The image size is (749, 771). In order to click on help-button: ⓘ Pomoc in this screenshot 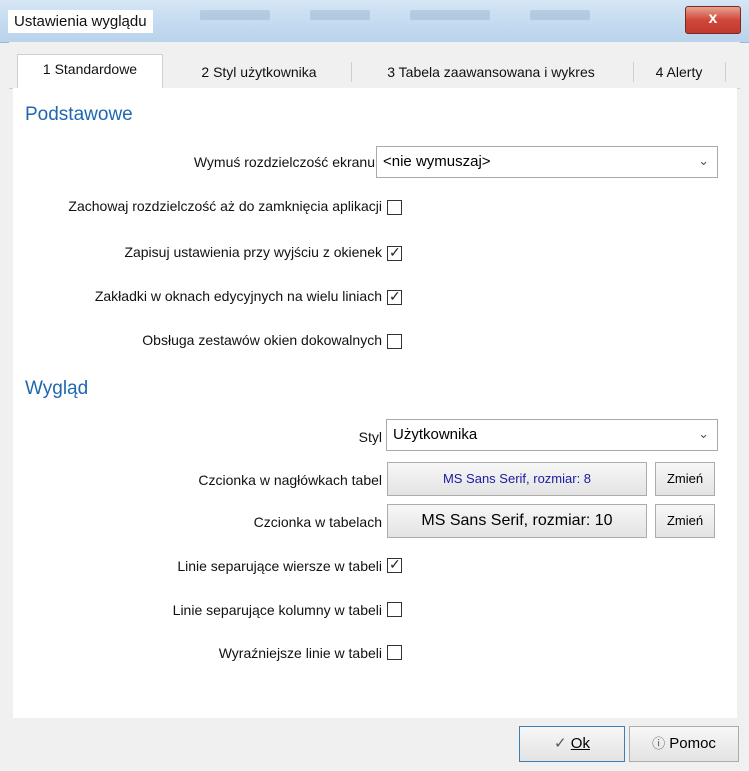, I will do `click(684, 744)`.